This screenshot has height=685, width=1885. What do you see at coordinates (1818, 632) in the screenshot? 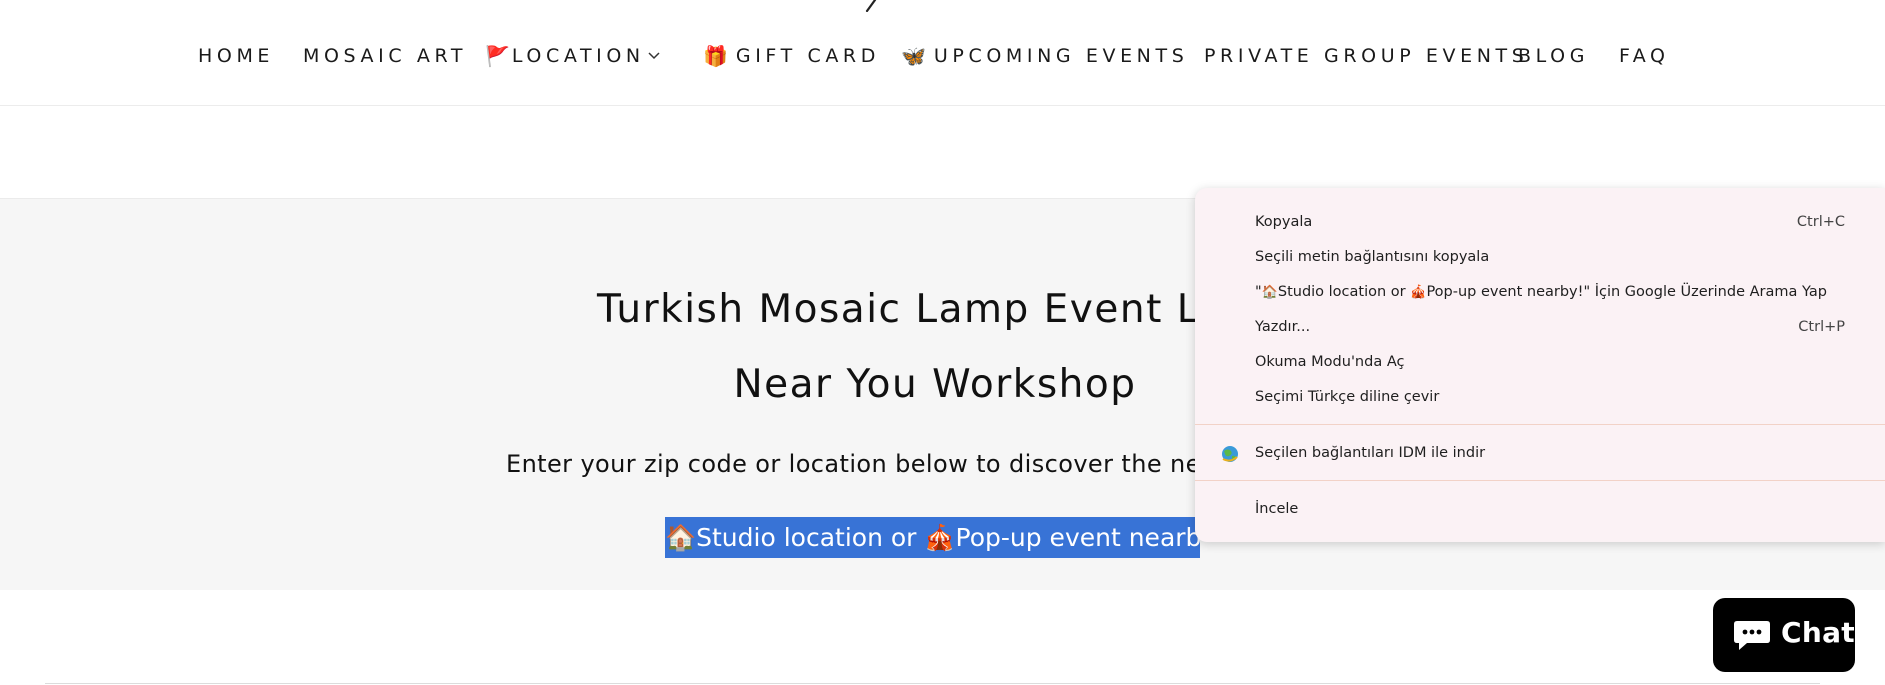
I see `chat-button-label: Chat` at bounding box center [1818, 632].